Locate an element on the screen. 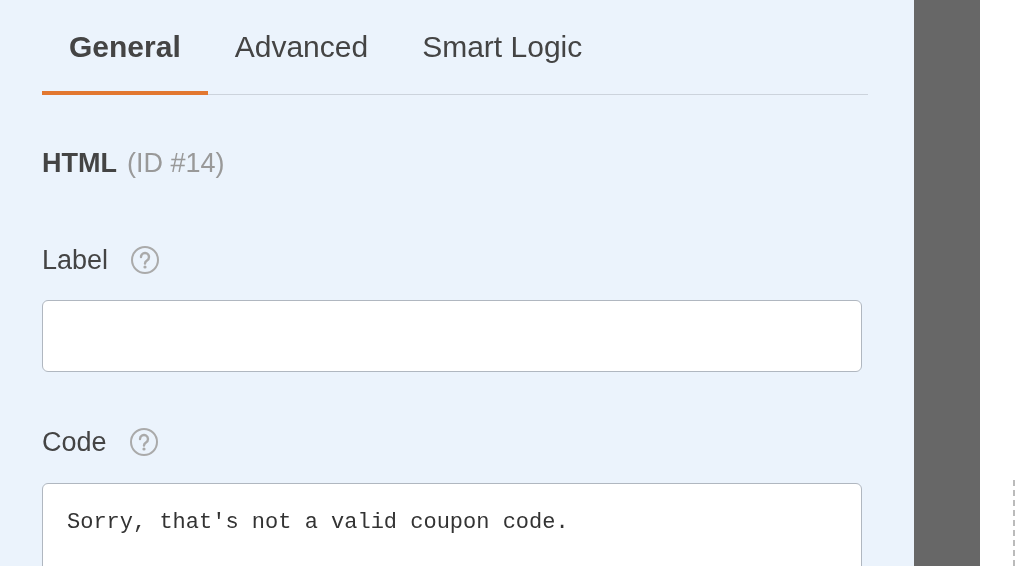  code-editor: Sorry, that's not a valid coupon code. is located at coordinates (452, 524).